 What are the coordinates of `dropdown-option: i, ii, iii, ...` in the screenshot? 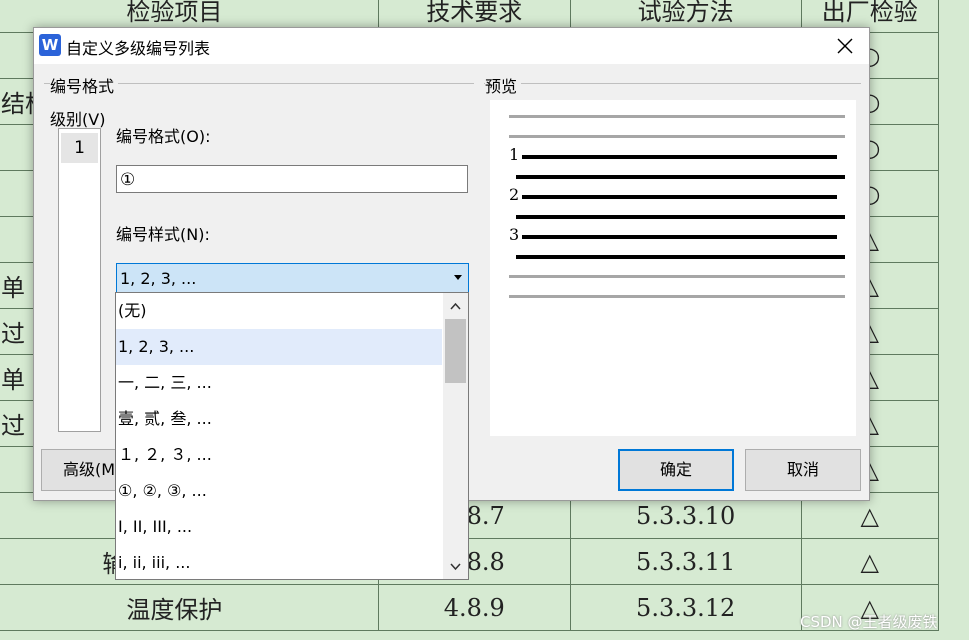 It's located at (279, 562).